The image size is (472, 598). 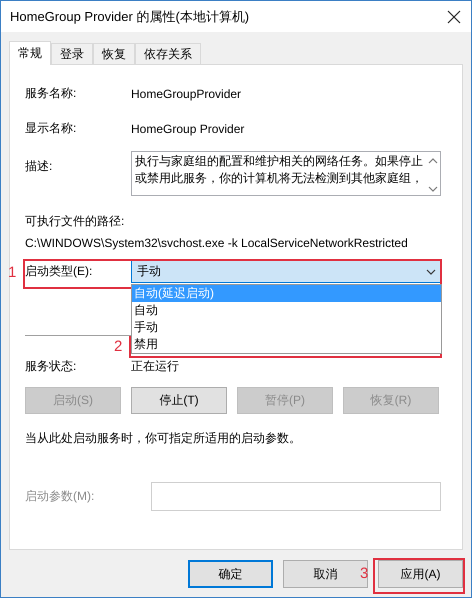 What do you see at coordinates (155, 366) in the screenshot?
I see `status-value: 正在运行` at bounding box center [155, 366].